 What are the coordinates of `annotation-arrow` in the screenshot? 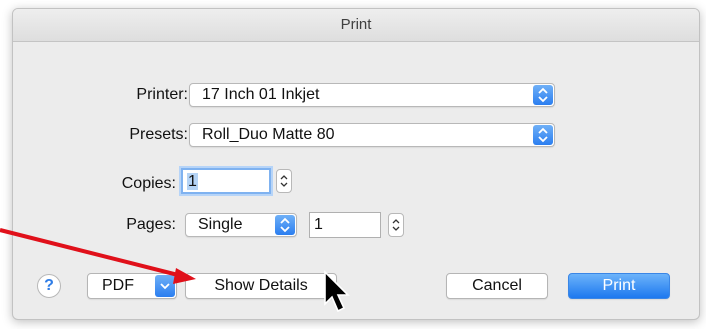 It's located at (91, 253).